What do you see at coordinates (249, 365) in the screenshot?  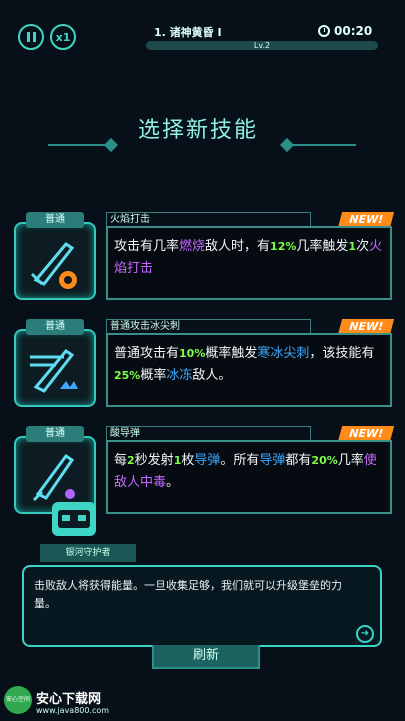 I see `skill-description: 普通攻击有10%概率触发寒冰尖刺，该技能有 25%概率冰冻敌人。` at bounding box center [249, 365].